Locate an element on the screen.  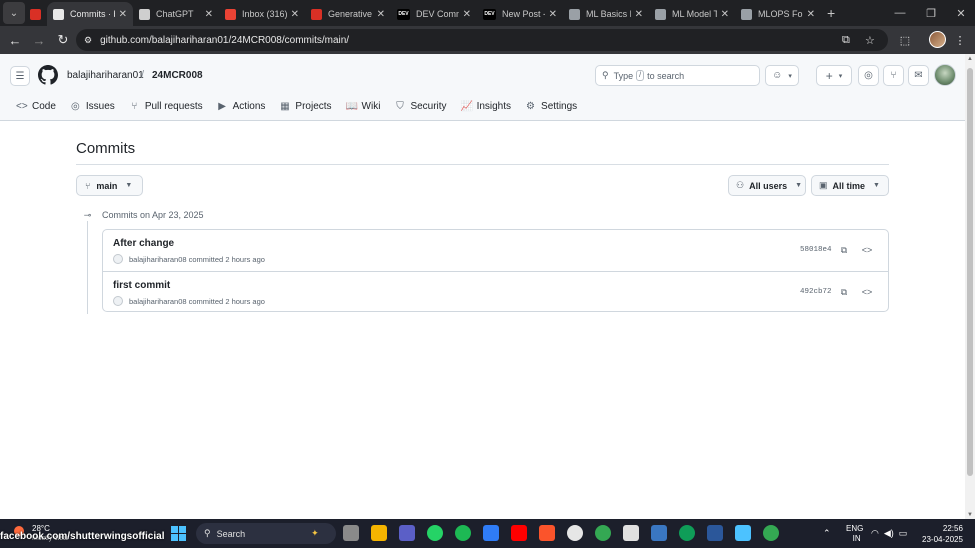
spotify-icon is located at coordinates (463, 533).